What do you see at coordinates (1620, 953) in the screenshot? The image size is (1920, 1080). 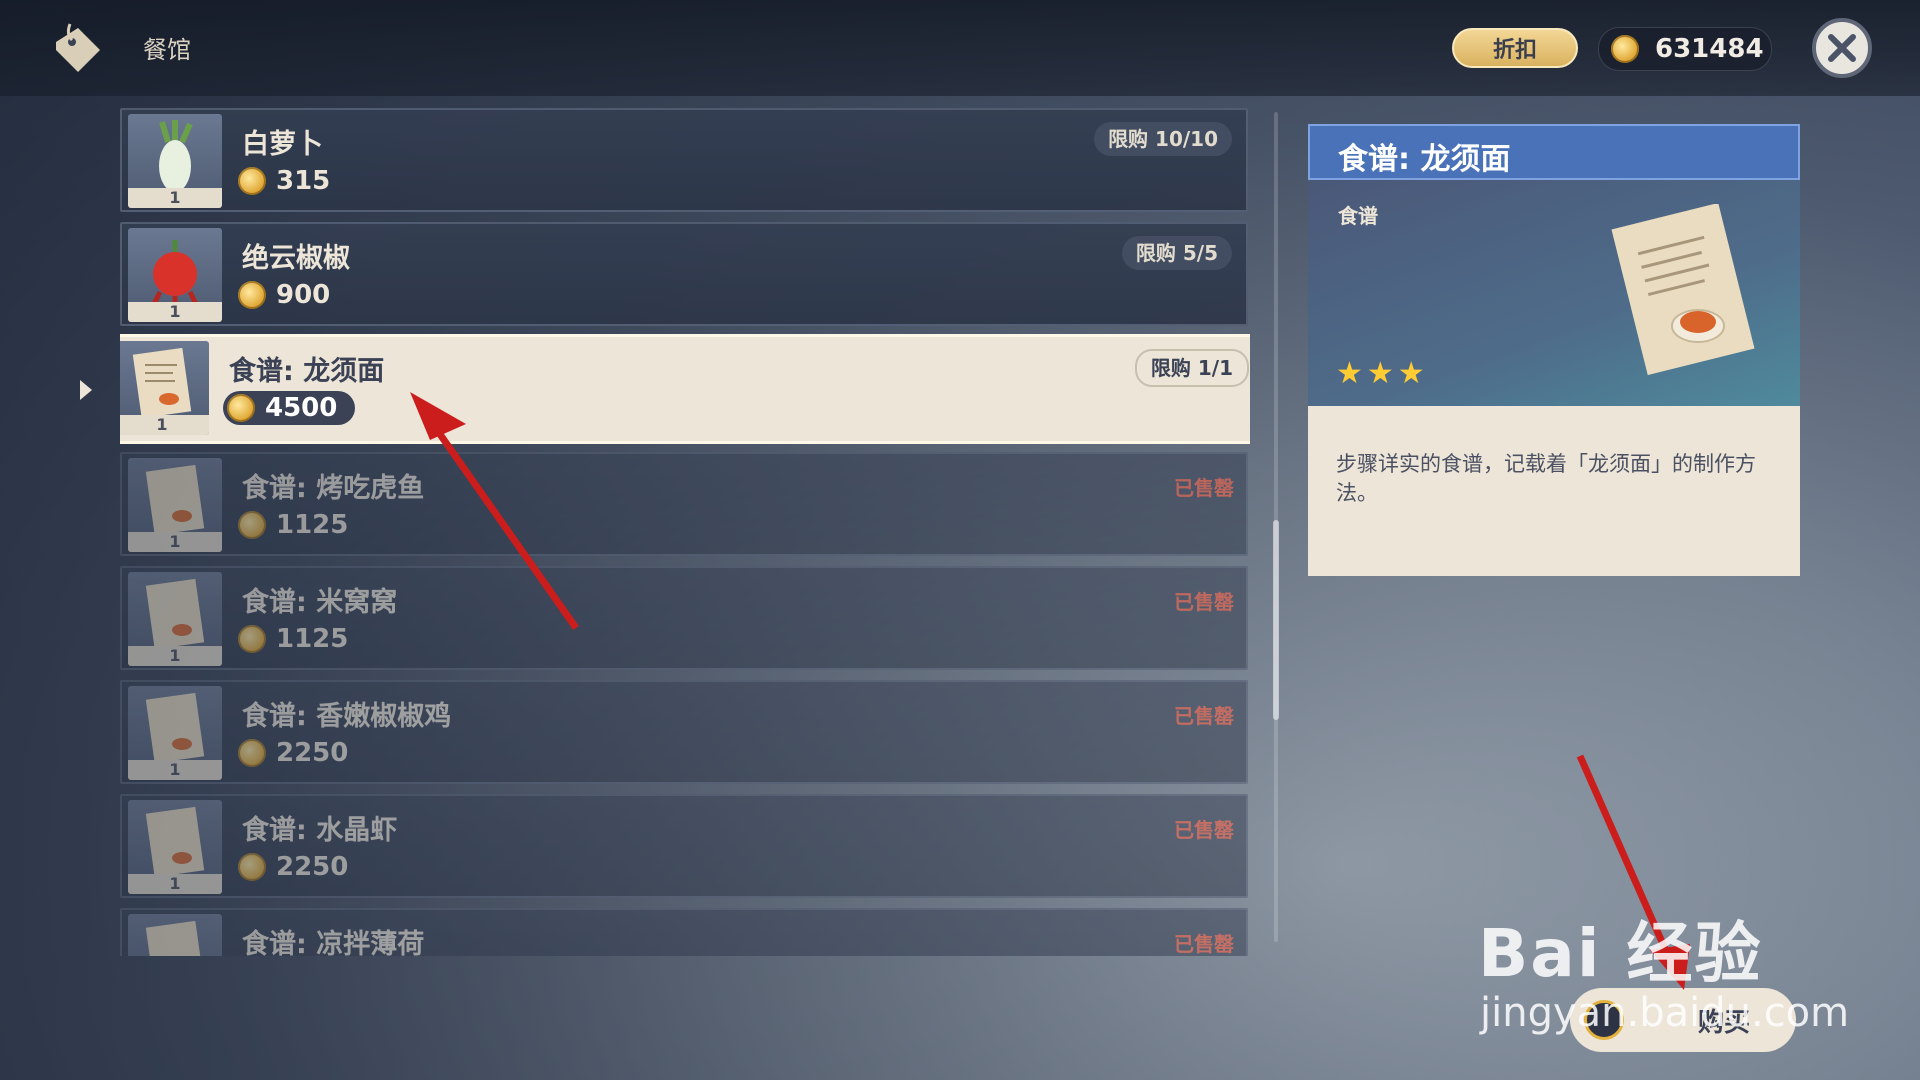 I see `watermark-logo: Bai 经验` at bounding box center [1620, 953].